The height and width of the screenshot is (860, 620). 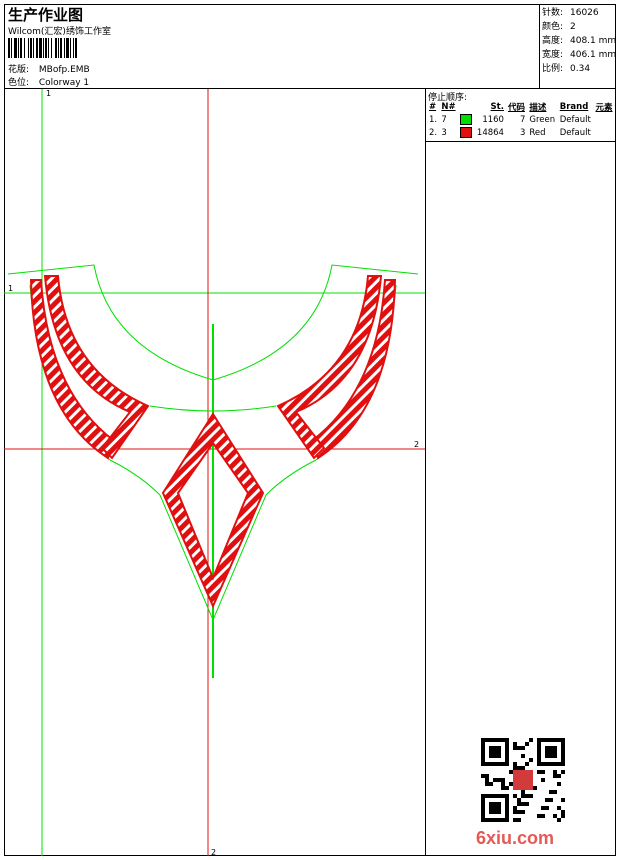 I want to click on guide-label-v-top: 1, so click(x=48, y=93).